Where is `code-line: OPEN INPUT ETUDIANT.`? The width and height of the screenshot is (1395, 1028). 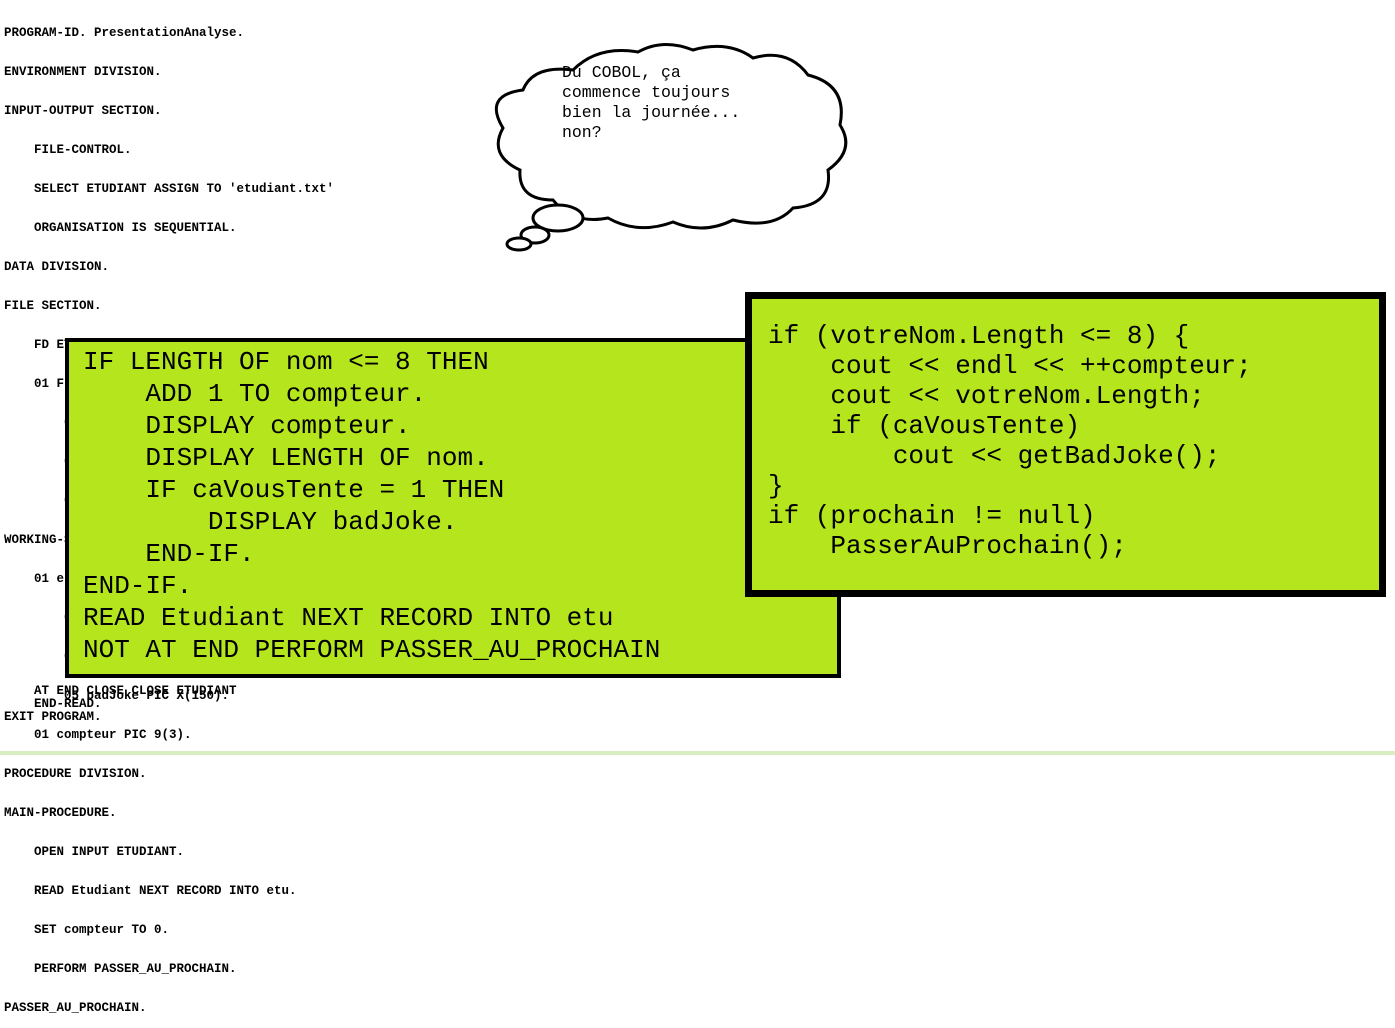 code-line: OPEN INPUT ETUDIANT. is located at coordinates (94, 852).